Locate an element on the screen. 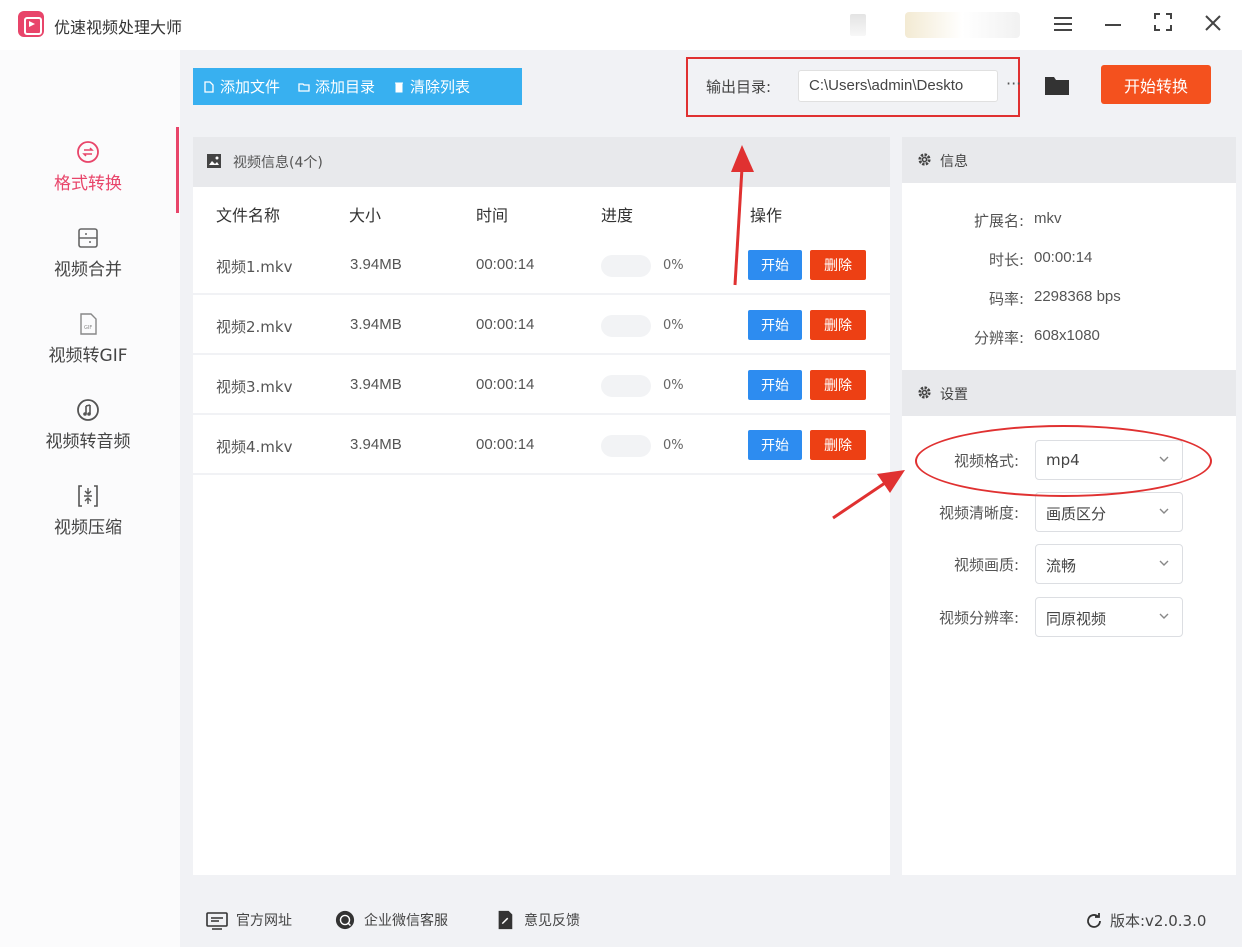  file-name: 视频2.mkv is located at coordinates (254, 327).